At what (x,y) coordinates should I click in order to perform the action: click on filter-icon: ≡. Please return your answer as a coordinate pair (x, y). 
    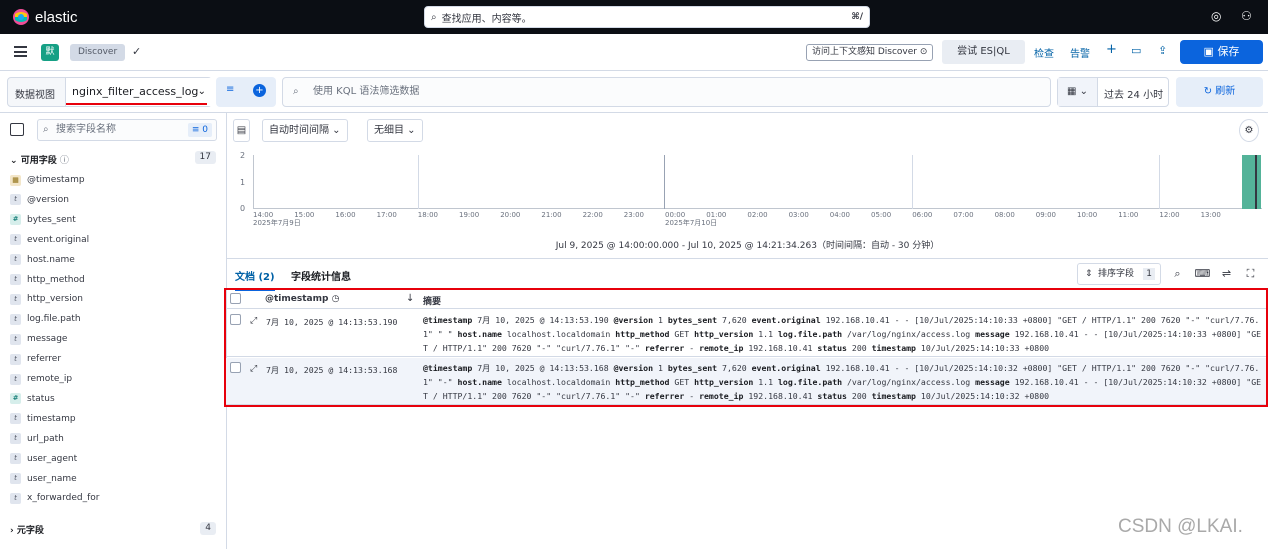
    Looking at the image, I should click on (230, 89).